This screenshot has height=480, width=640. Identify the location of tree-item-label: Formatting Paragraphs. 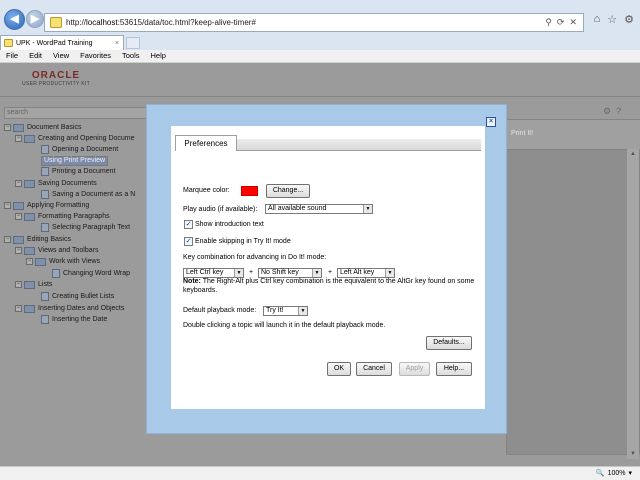
(74, 216).